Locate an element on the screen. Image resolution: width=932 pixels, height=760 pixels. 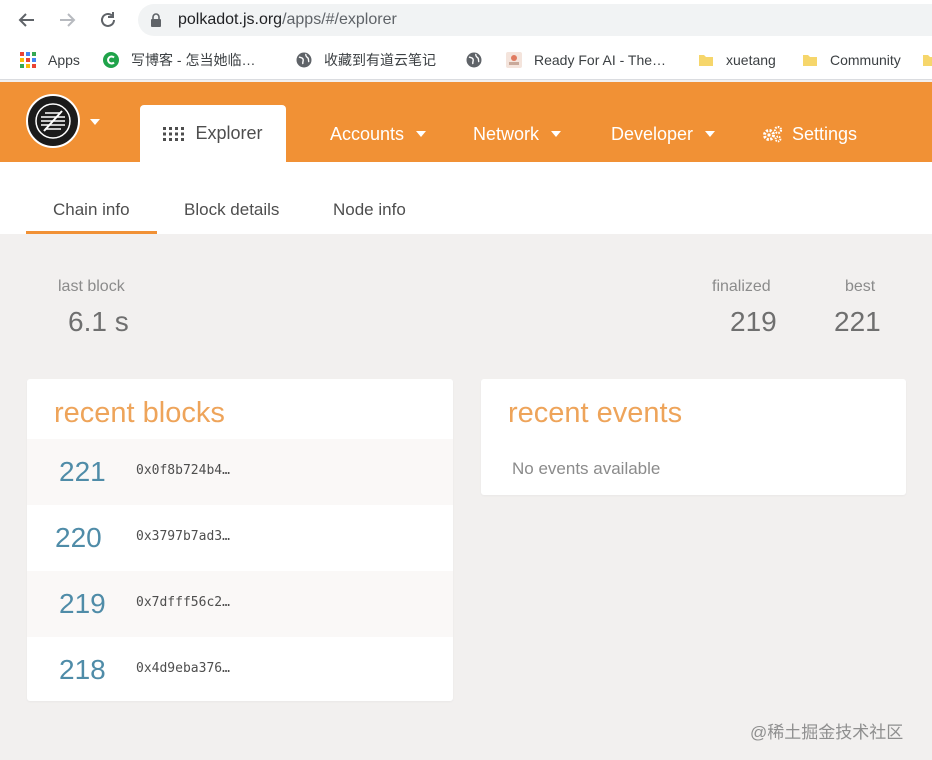
bookmark-label: 收藏到有道云笔记 is located at coordinates (380, 60).